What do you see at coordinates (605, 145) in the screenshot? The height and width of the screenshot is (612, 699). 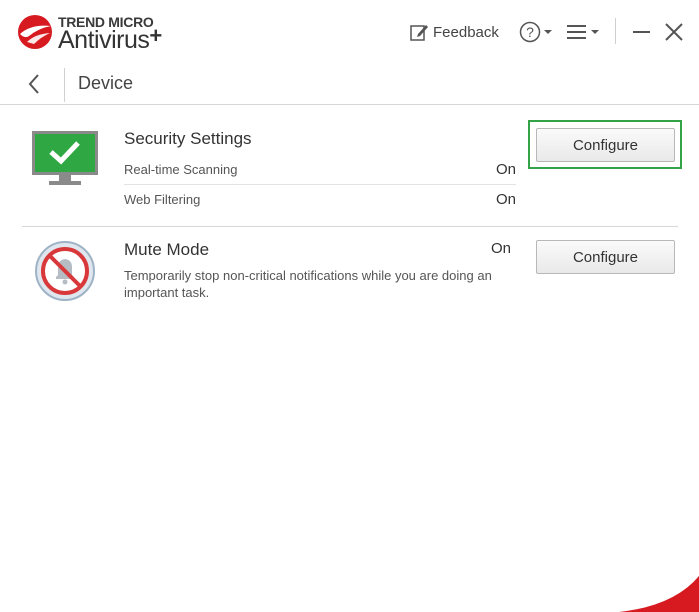 I see `security-configure-button: Configure` at bounding box center [605, 145].